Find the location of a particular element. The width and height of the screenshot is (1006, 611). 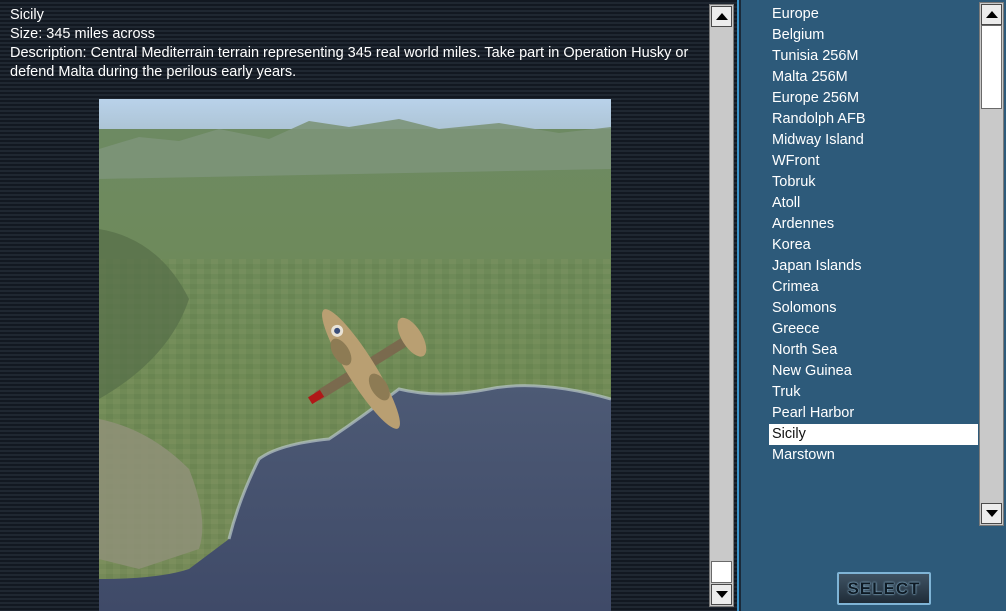

map-list-item: Randolph AFB is located at coordinates (873, 119).